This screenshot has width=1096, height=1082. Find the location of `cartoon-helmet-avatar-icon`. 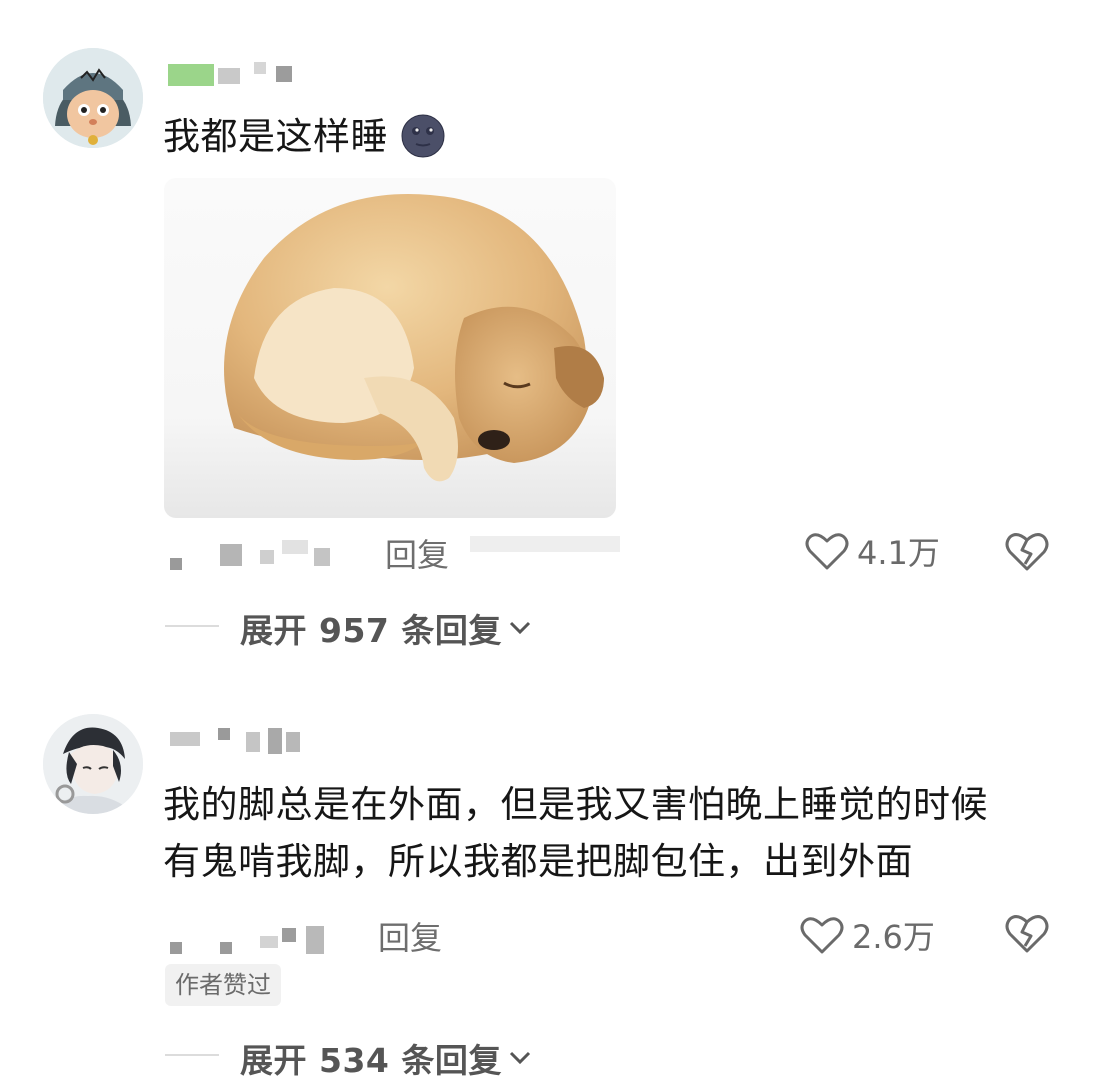

cartoon-helmet-avatar-icon is located at coordinates (93, 98).